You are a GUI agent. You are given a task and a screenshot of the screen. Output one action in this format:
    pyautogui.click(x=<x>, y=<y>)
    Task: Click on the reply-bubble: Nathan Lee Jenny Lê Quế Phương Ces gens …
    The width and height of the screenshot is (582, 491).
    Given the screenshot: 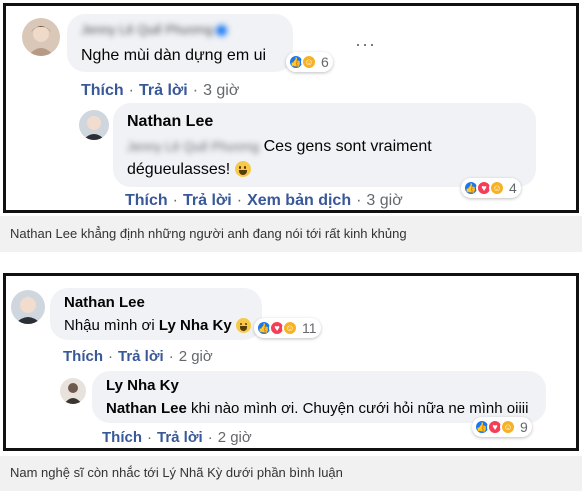 What is the action you would take?
    pyautogui.click(x=324, y=145)
    